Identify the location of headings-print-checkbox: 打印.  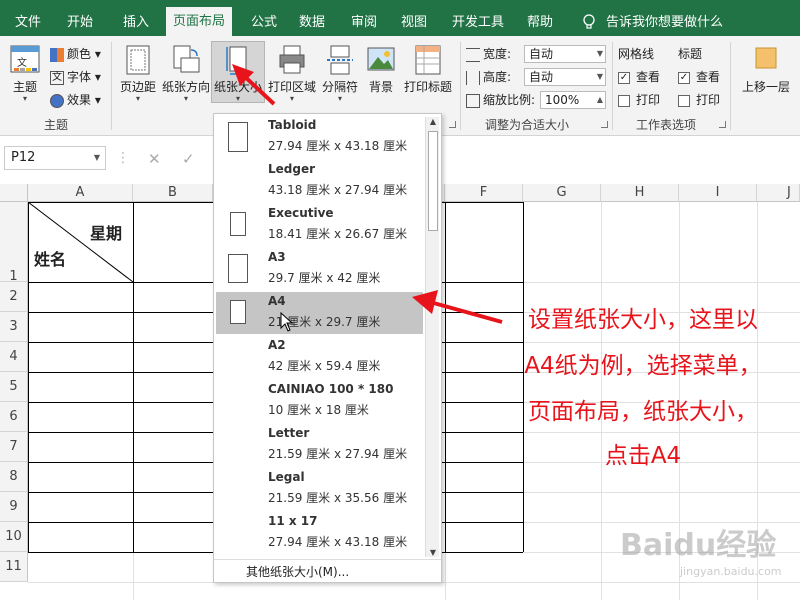
(699, 100).